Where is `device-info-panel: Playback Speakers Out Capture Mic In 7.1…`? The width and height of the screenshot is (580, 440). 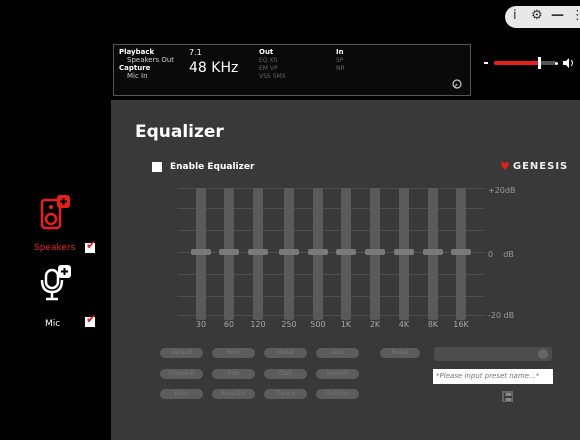
device-info-panel: Playback Speakers Out Capture Mic In 7.1… is located at coordinates (292, 70).